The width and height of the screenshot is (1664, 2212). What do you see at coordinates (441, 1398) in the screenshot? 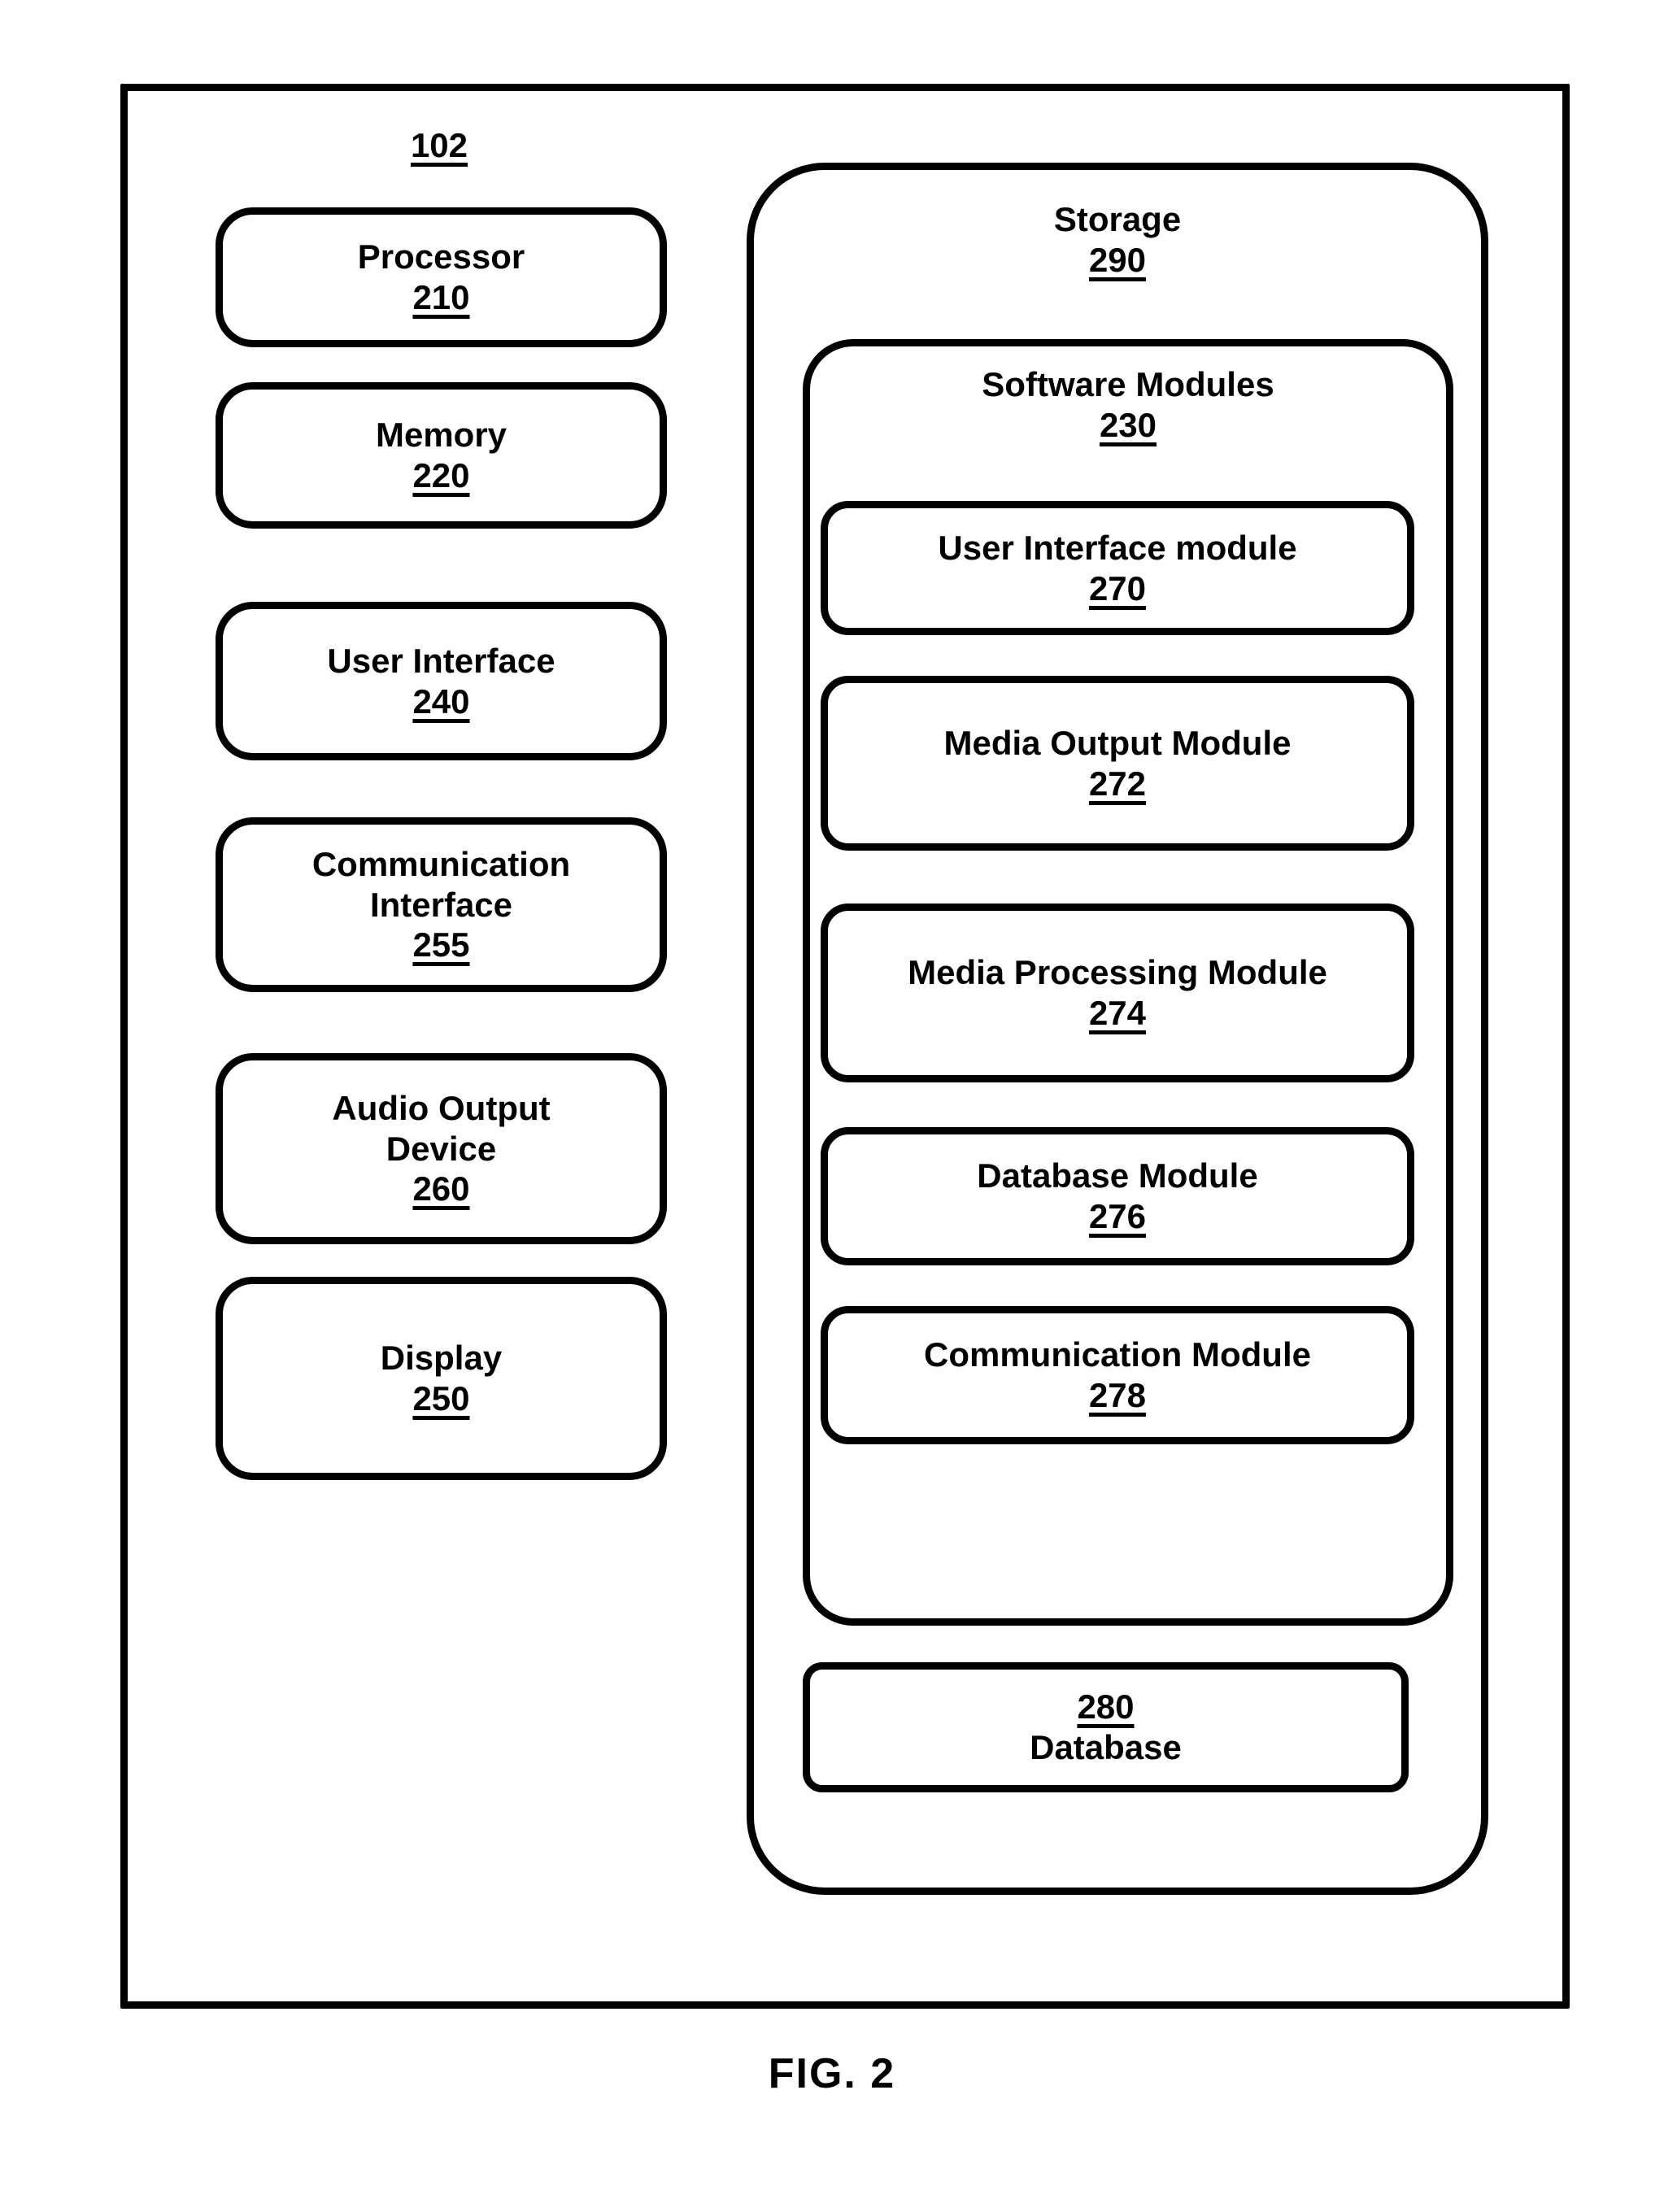
I see `hardware-box-reference-numeral: 250` at bounding box center [441, 1398].